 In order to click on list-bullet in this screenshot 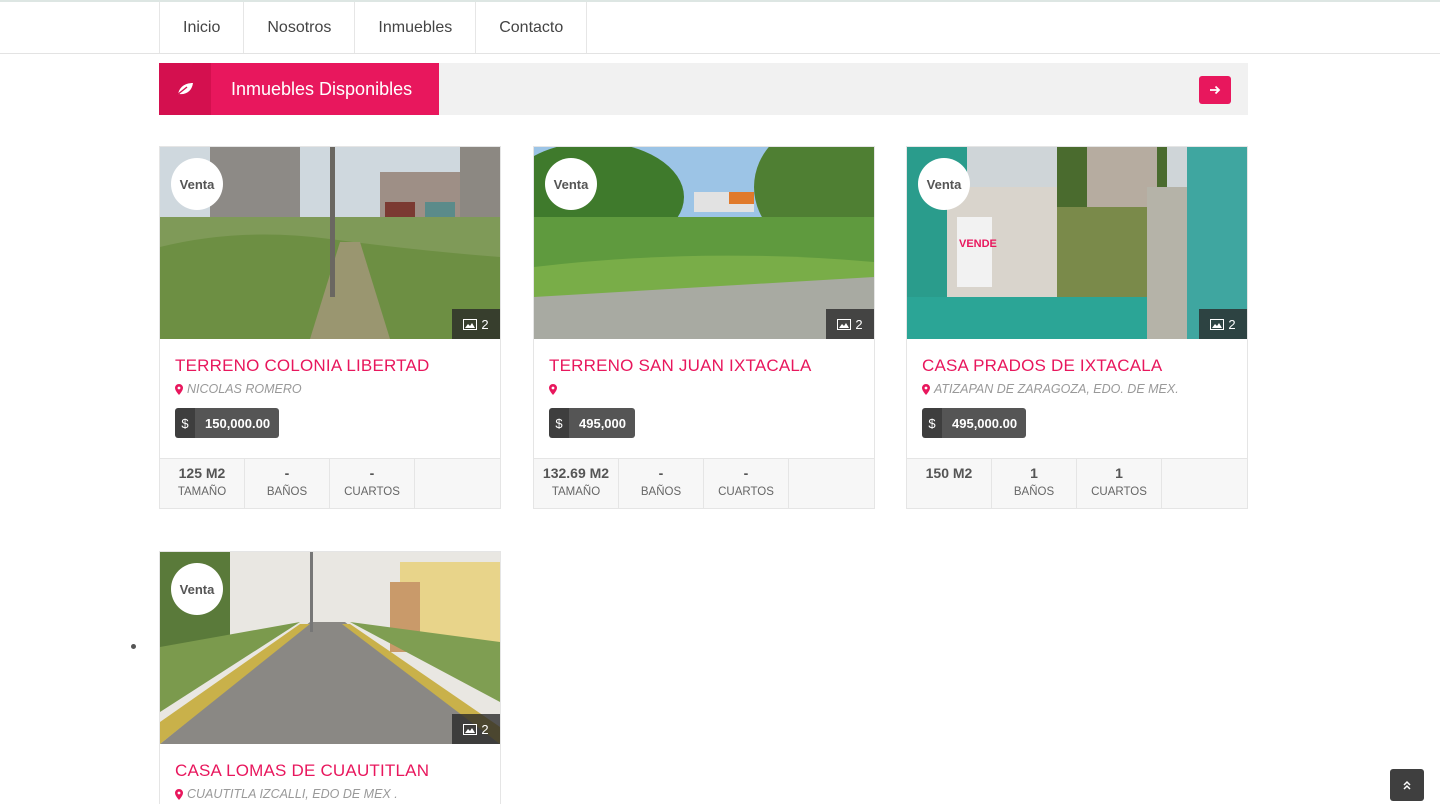, I will do `click(133, 646)`.